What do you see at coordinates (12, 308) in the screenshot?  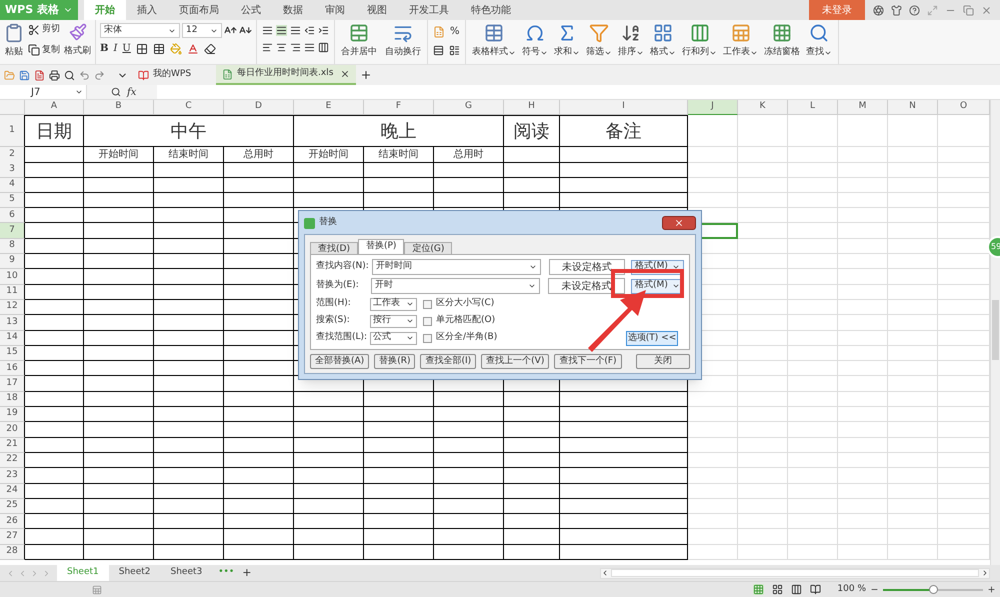 I see `row-header: 12` at bounding box center [12, 308].